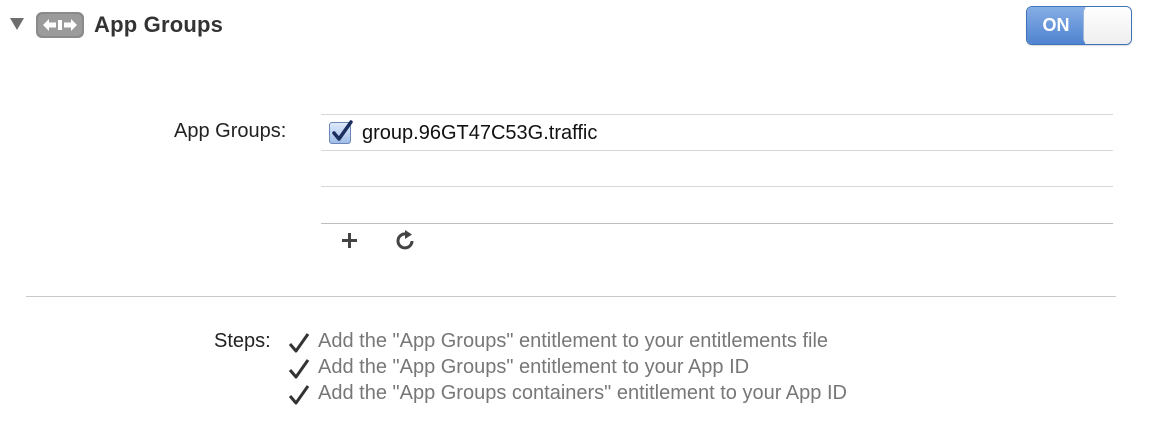 The height and width of the screenshot is (424, 1168). Describe the element at coordinates (230, 131) in the screenshot. I see `app-groups-label: App Groups:` at that location.